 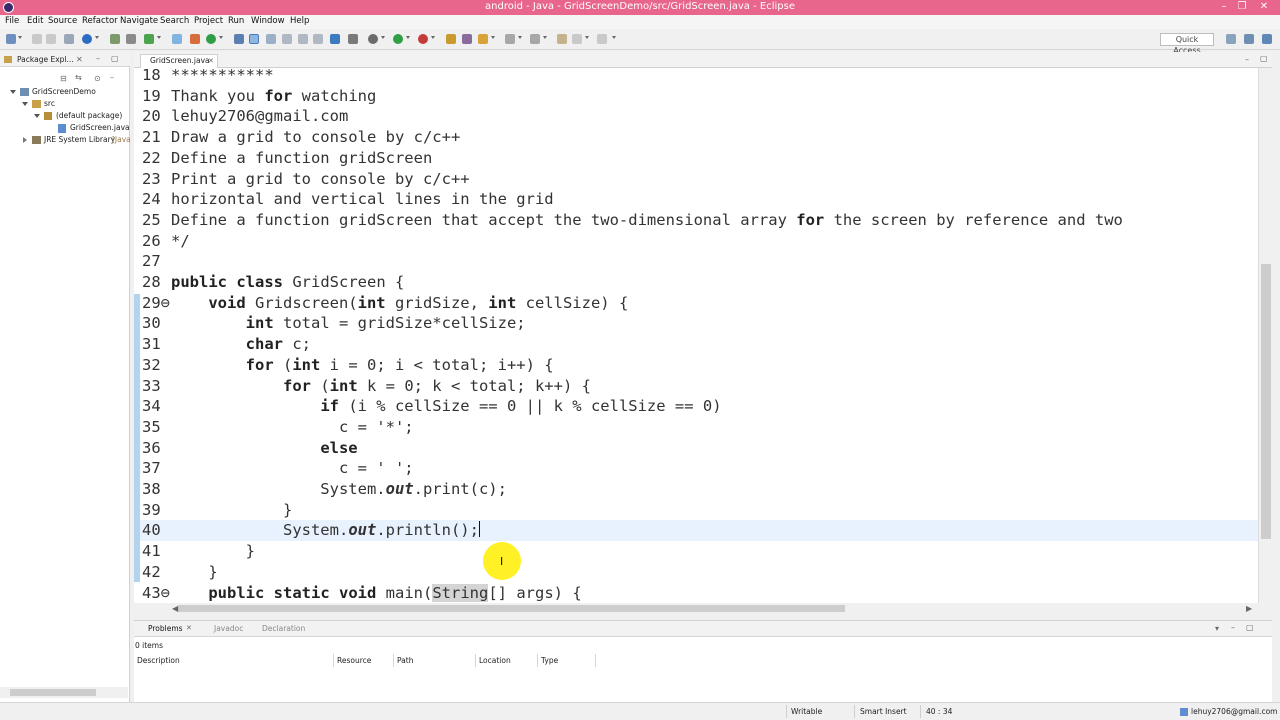 What do you see at coordinates (97, 37) in the screenshot?
I see `debug-dropdown-icon` at bounding box center [97, 37].